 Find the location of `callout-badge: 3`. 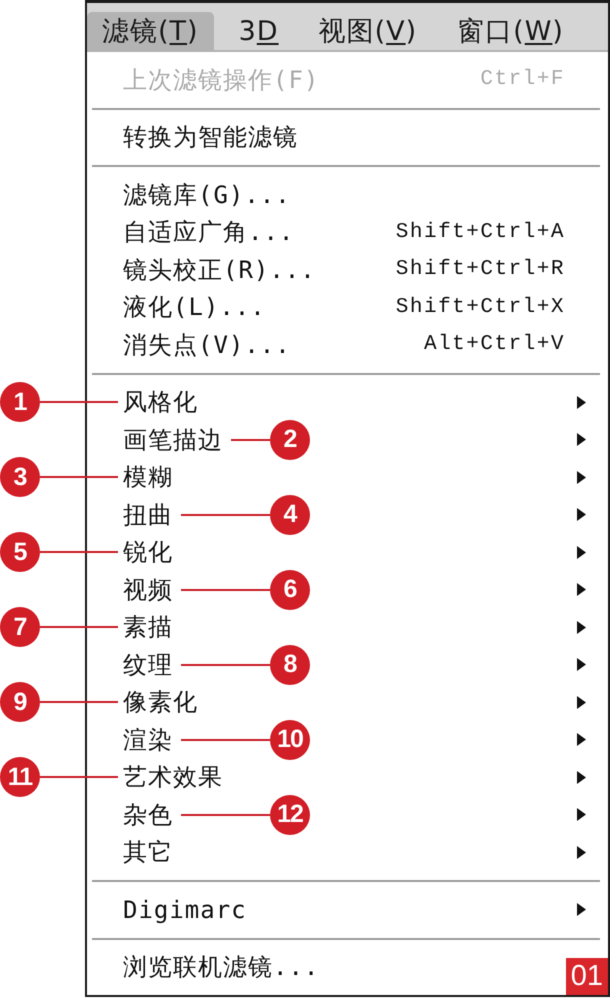

callout-badge: 3 is located at coordinates (20, 477).